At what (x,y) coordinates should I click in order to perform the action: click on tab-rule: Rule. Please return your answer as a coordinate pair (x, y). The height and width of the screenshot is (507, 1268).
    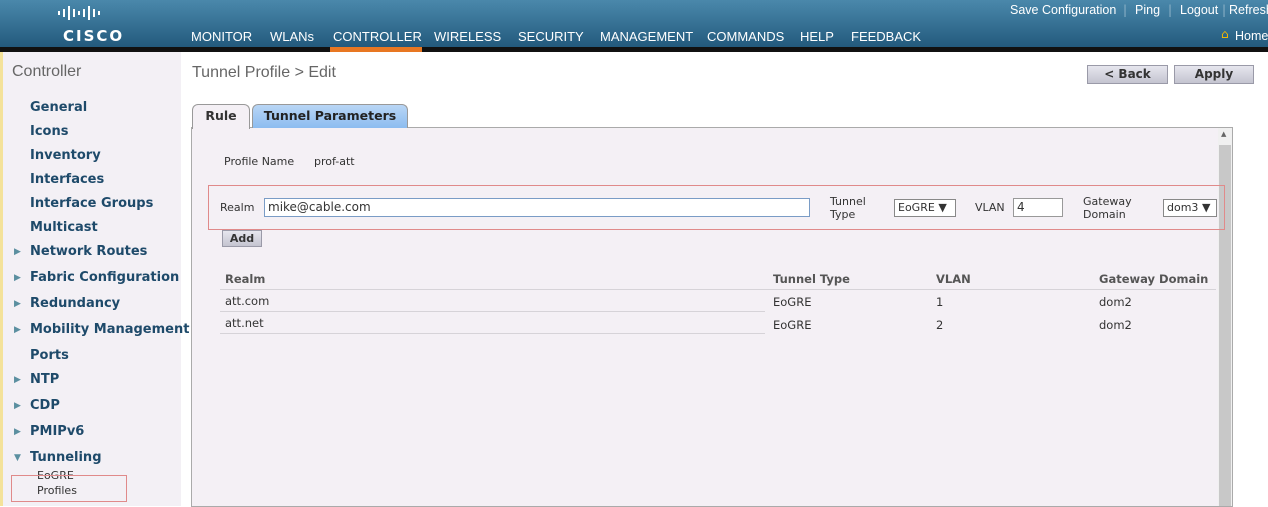
    Looking at the image, I should click on (221, 116).